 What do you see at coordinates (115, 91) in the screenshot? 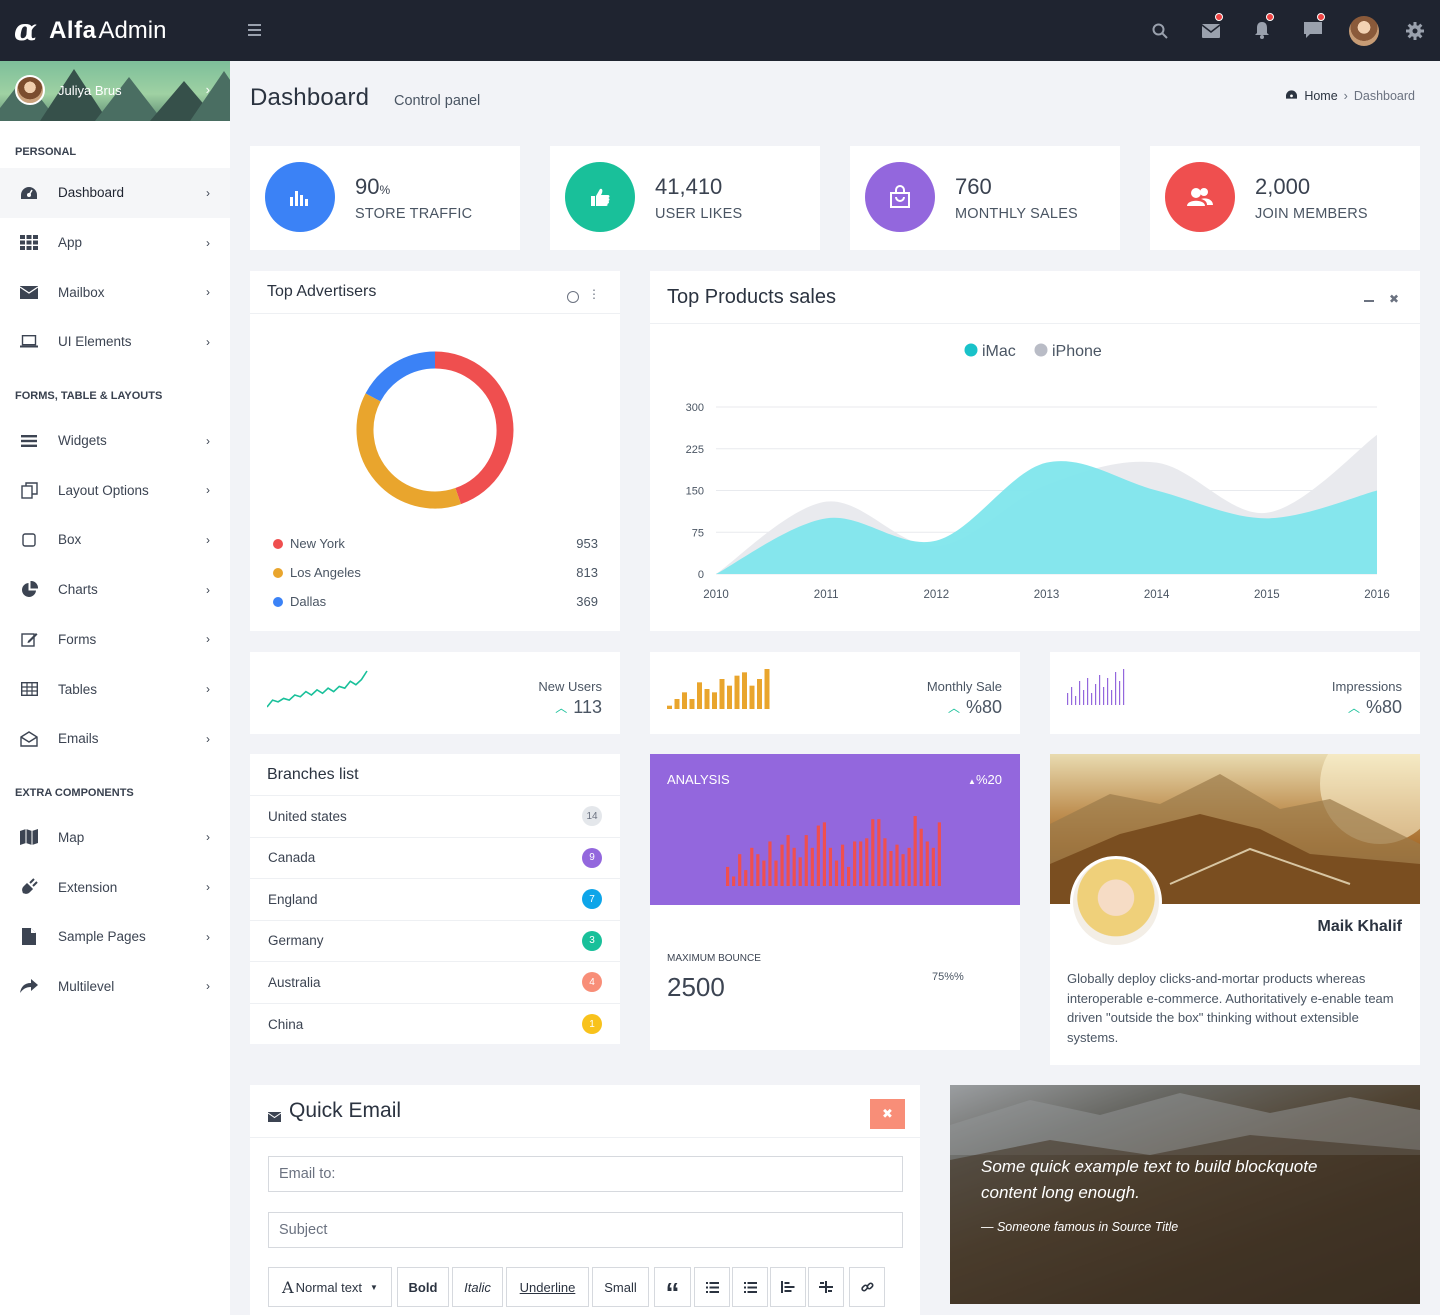
I see `user-panel: Juliya Brus ›` at bounding box center [115, 91].